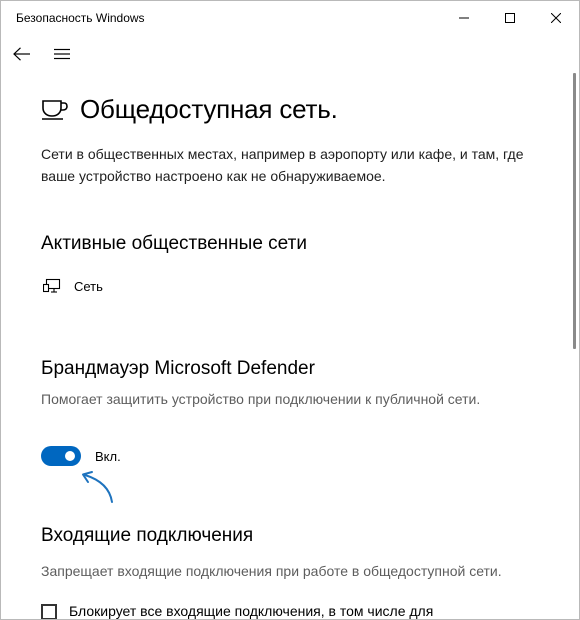 The image size is (580, 620). What do you see at coordinates (88, 286) in the screenshot?
I see `network-label: Сеть` at bounding box center [88, 286].